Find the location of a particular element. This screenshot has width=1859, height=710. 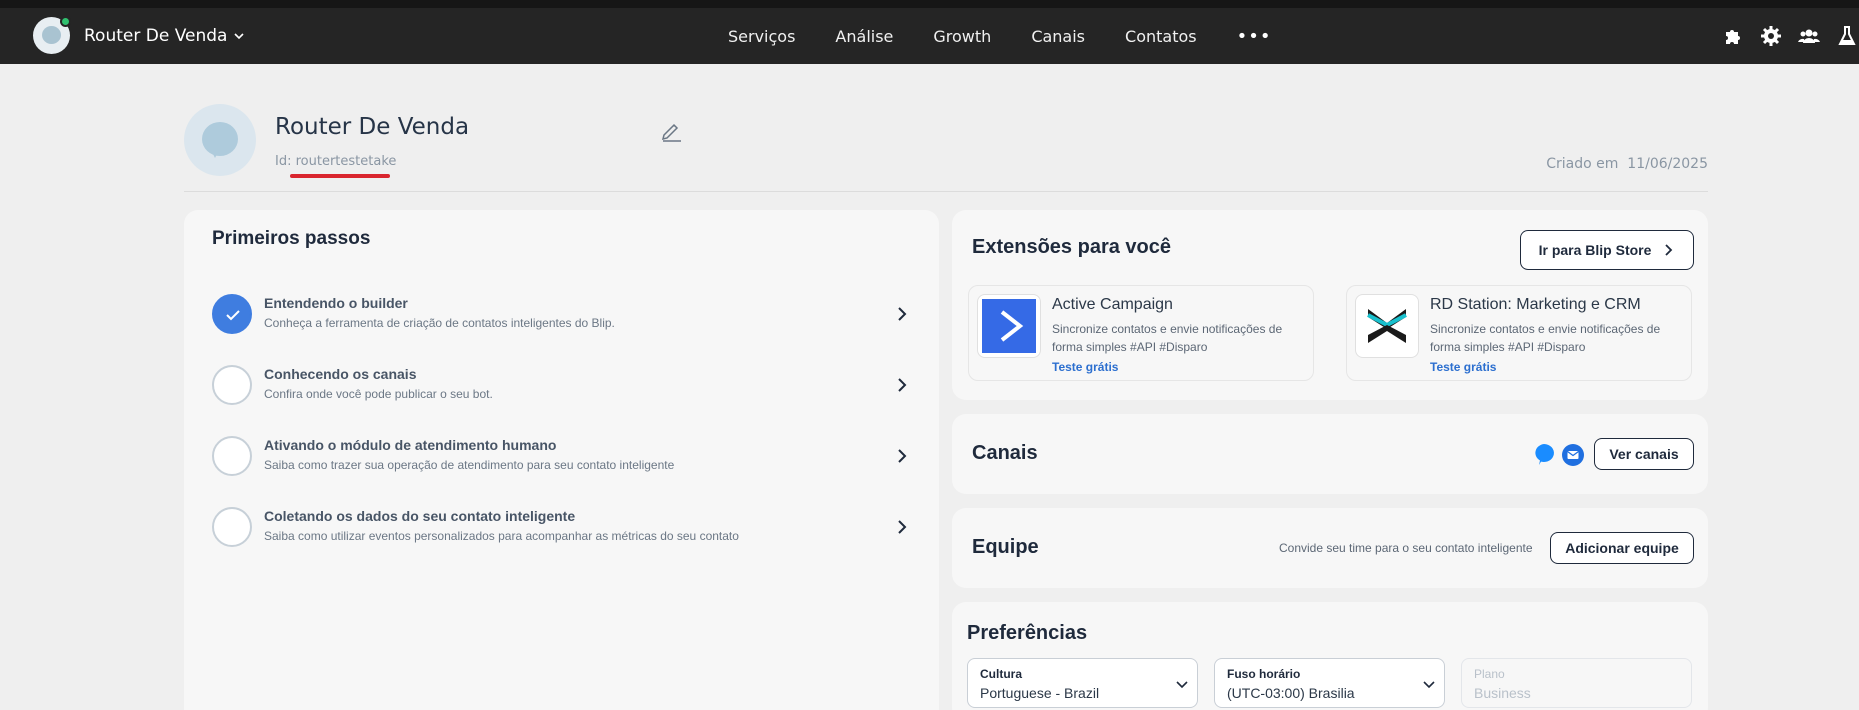

step-checked-icon is located at coordinates (232, 314).